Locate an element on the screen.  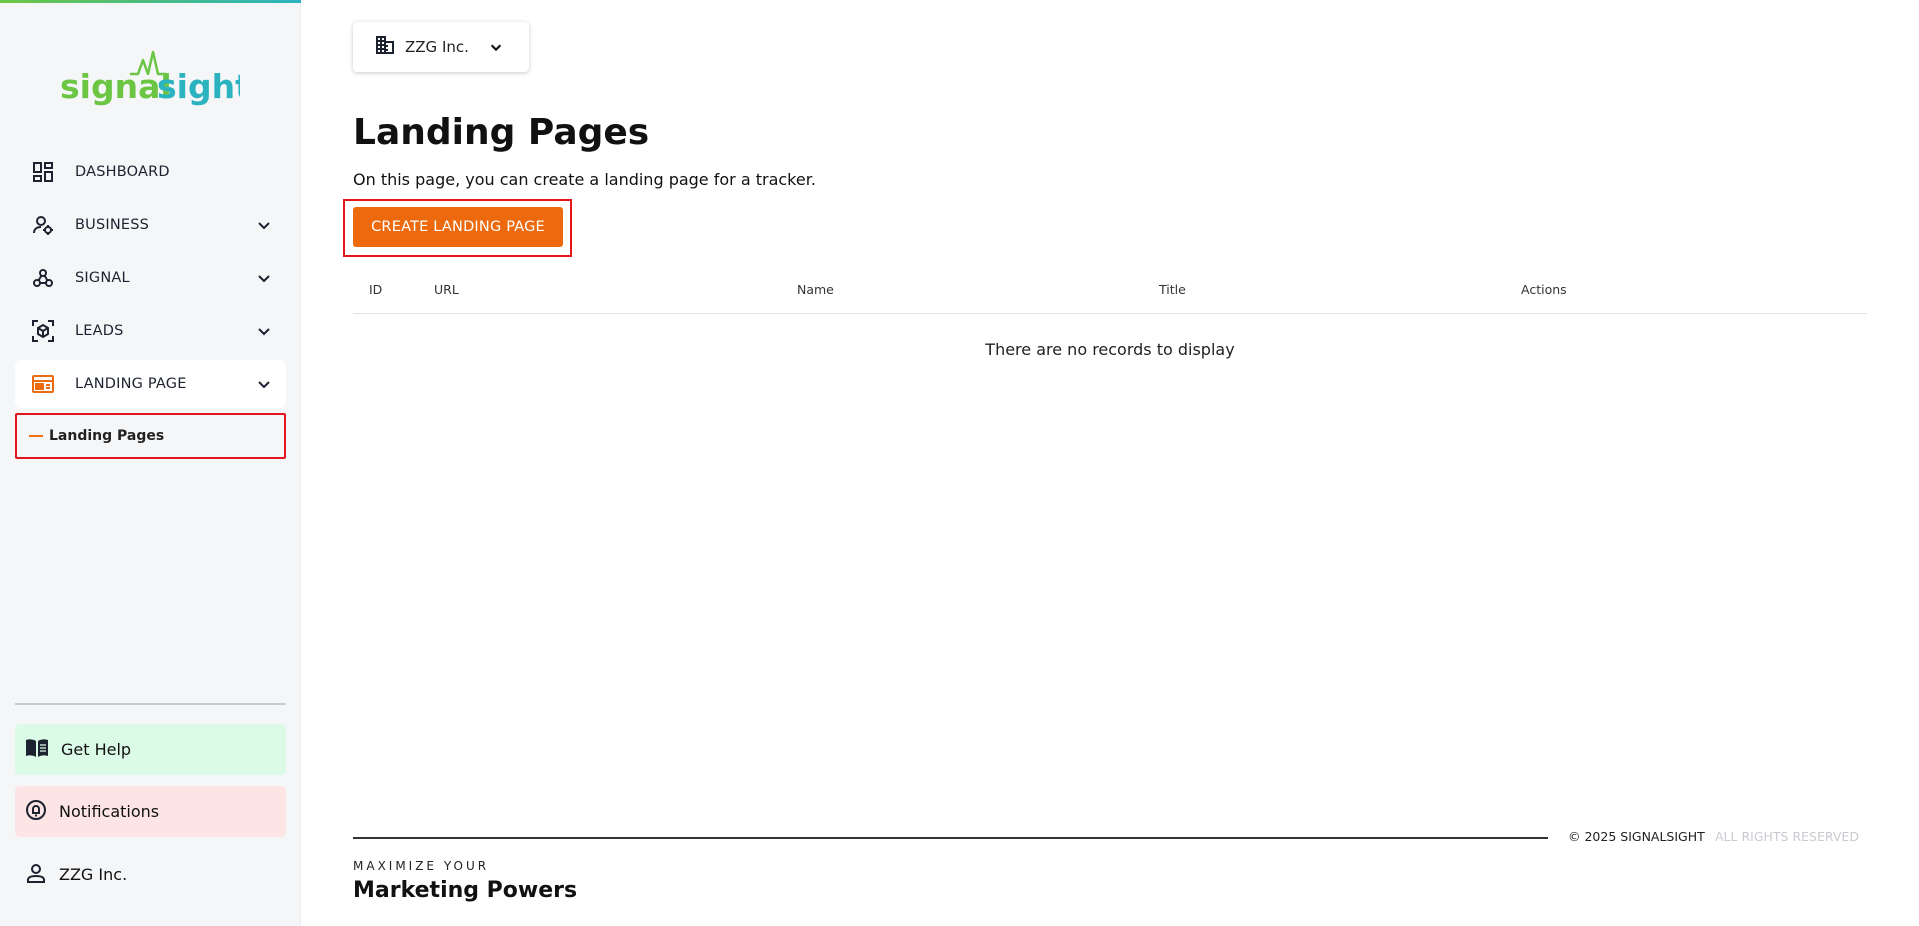
column-header-url: URL is located at coordinates (446, 289).